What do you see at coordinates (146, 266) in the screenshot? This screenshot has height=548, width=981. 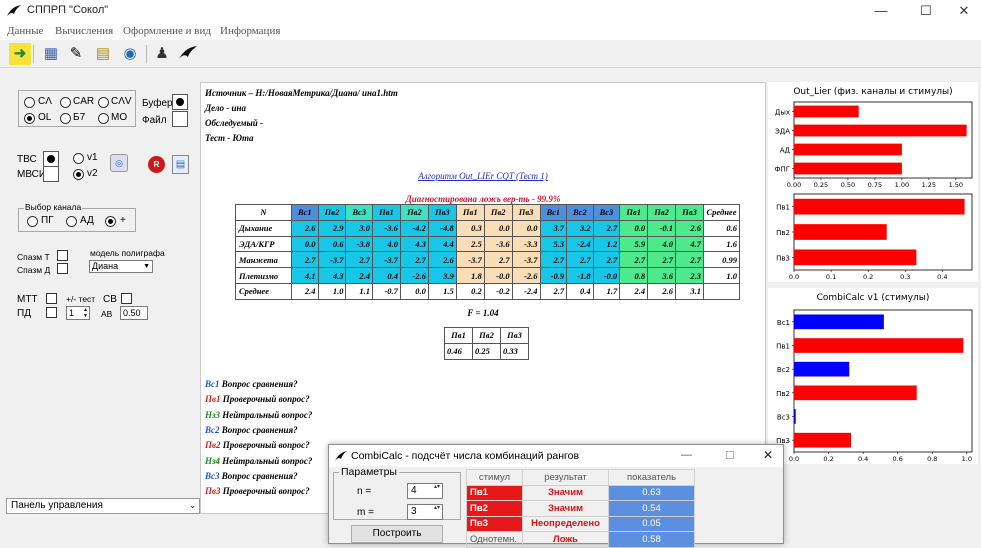 I see `chevron-down-icon: ▼` at bounding box center [146, 266].